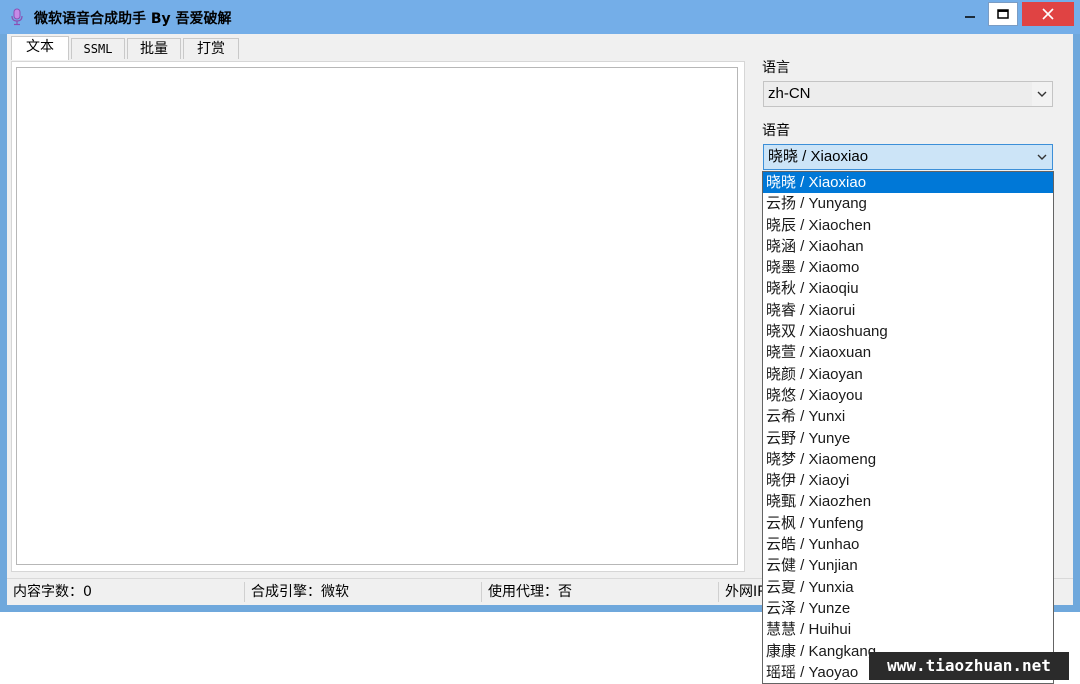 This screenshot has height=684, width=1080. Describe the element at coordinates (98, 48) in the screenshot. I see `tab-ssml: SSML` at that location.